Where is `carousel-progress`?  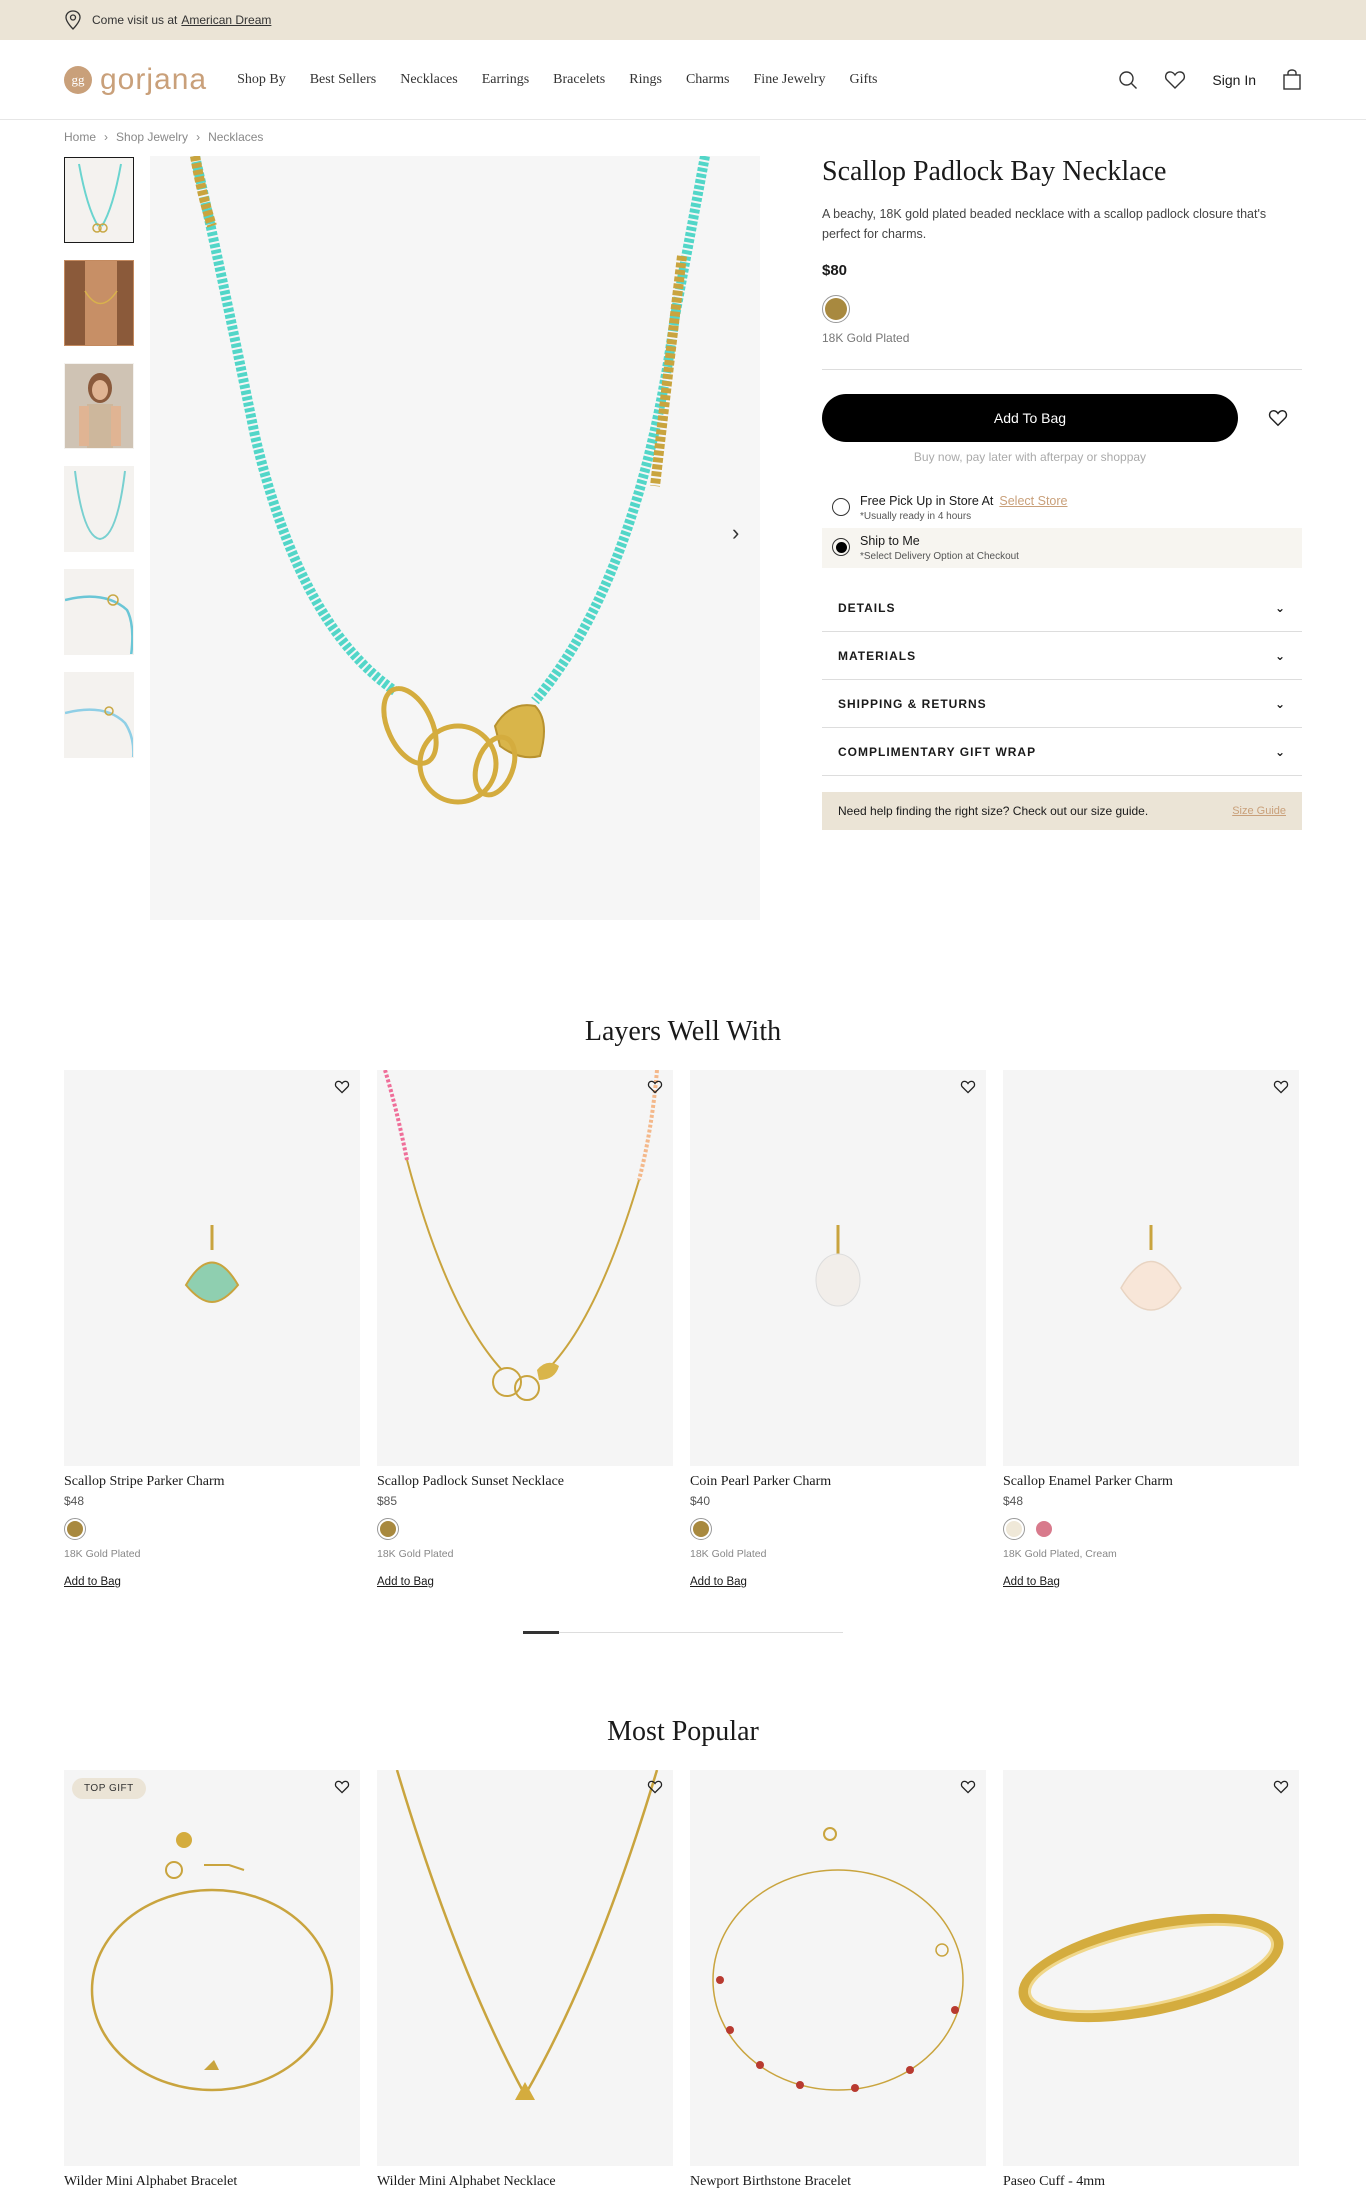
carousel-progress is located at coordinates (683, 1632).